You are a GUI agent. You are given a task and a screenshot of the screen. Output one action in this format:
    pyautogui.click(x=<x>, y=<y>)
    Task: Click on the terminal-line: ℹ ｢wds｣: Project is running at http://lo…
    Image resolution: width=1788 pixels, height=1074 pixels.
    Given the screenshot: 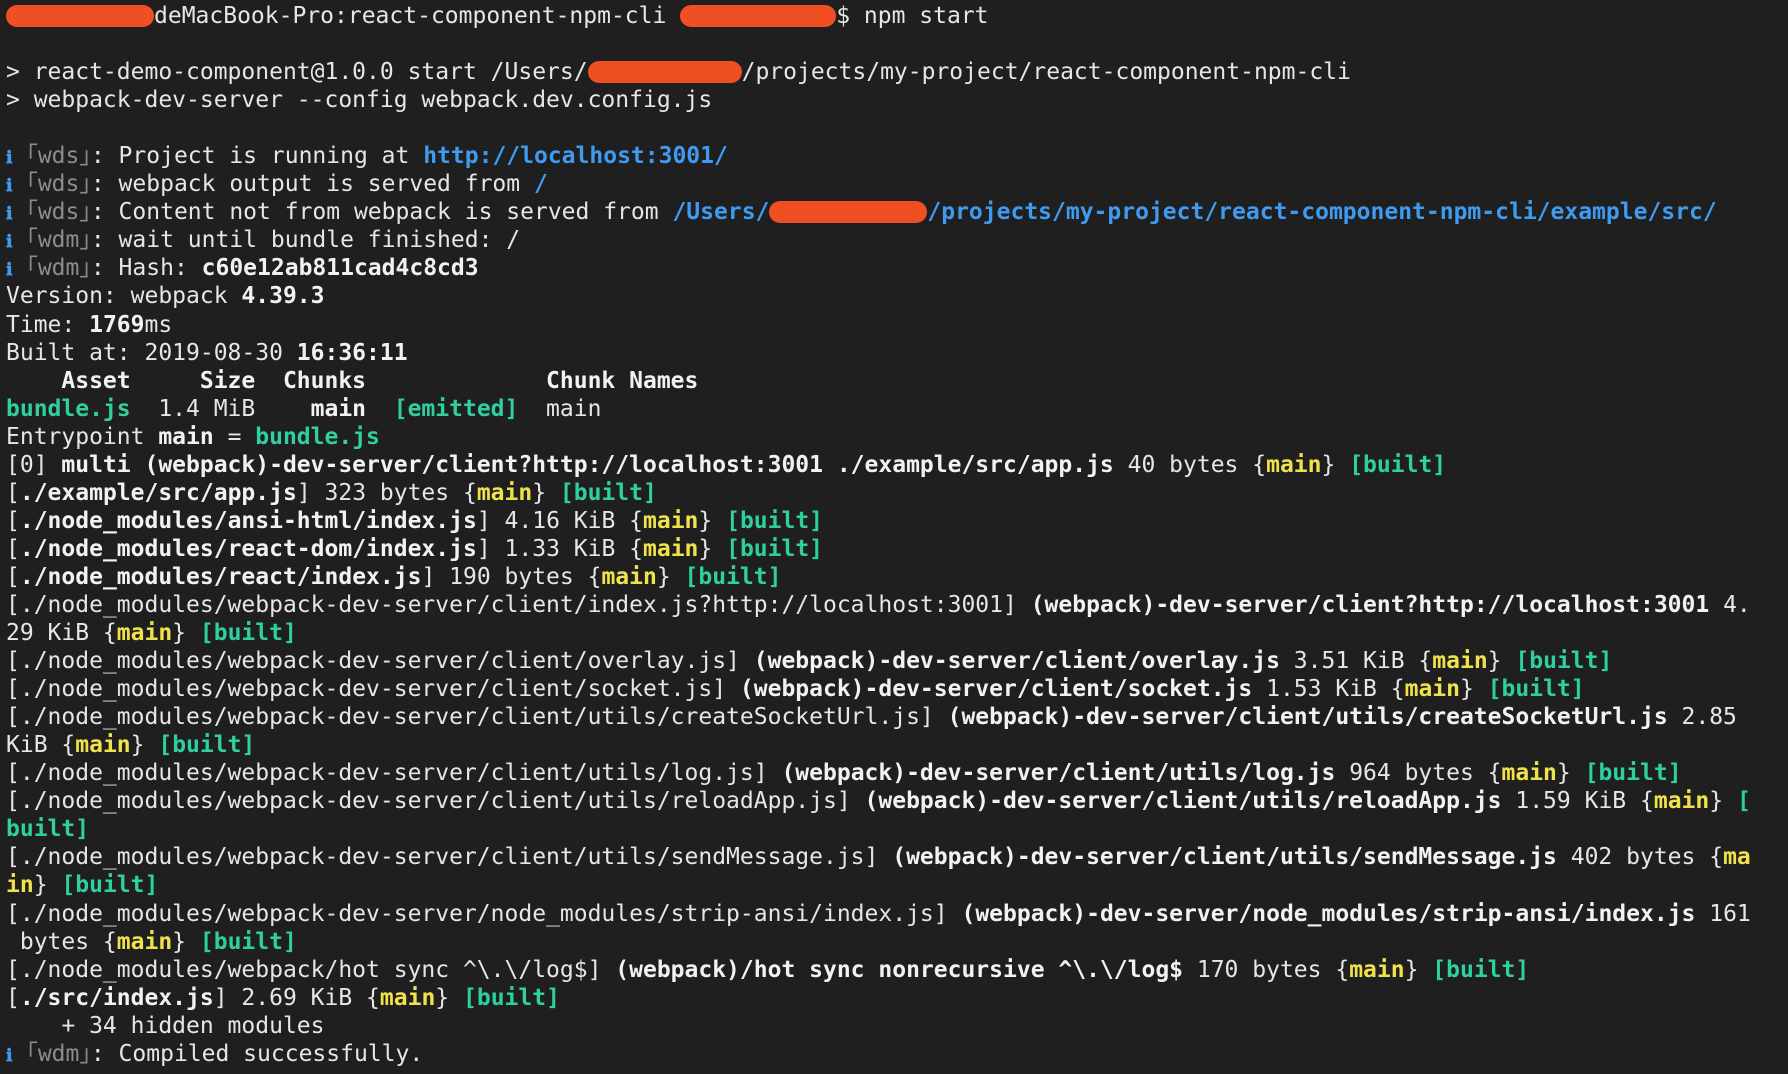 What is the action you would take?
    pyautogui.click(x=894, y=156)
    